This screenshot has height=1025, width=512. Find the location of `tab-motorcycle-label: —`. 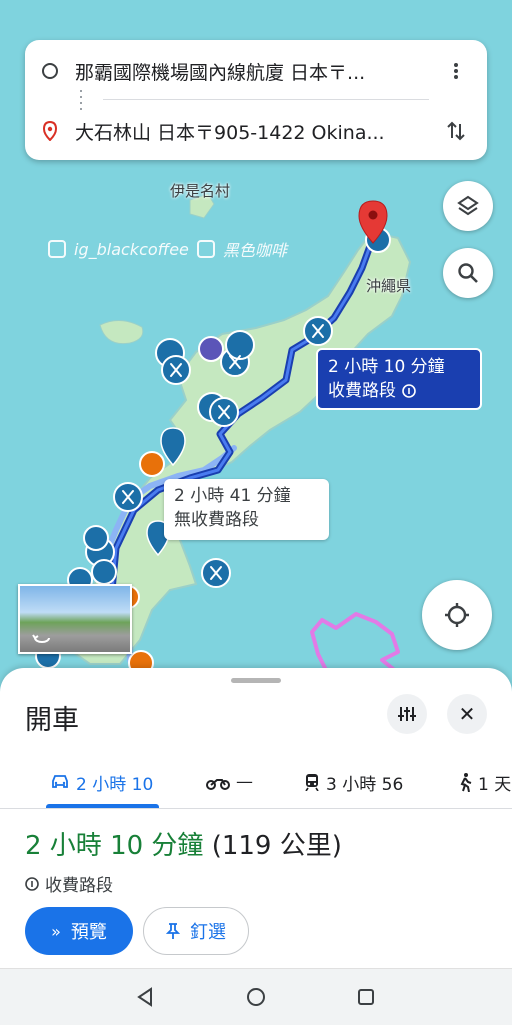

tab-motorcycle-label: — is located at coordinates (244, 782).